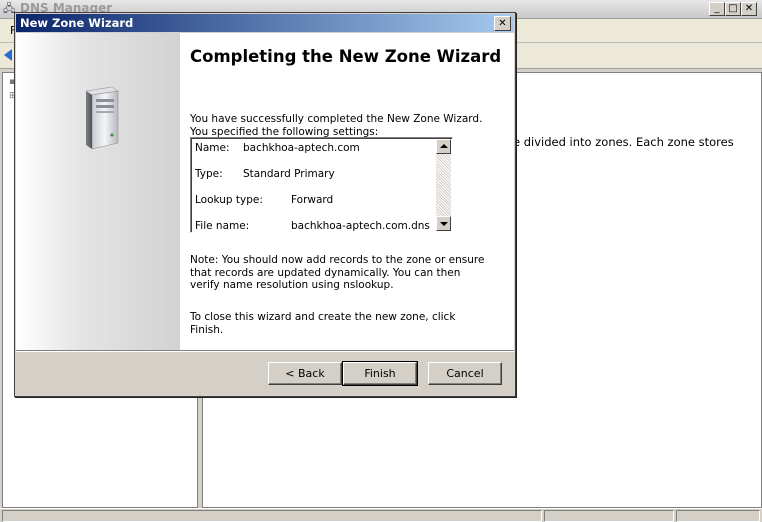  I want to click on scroll-up-icon, so click(444, 146).